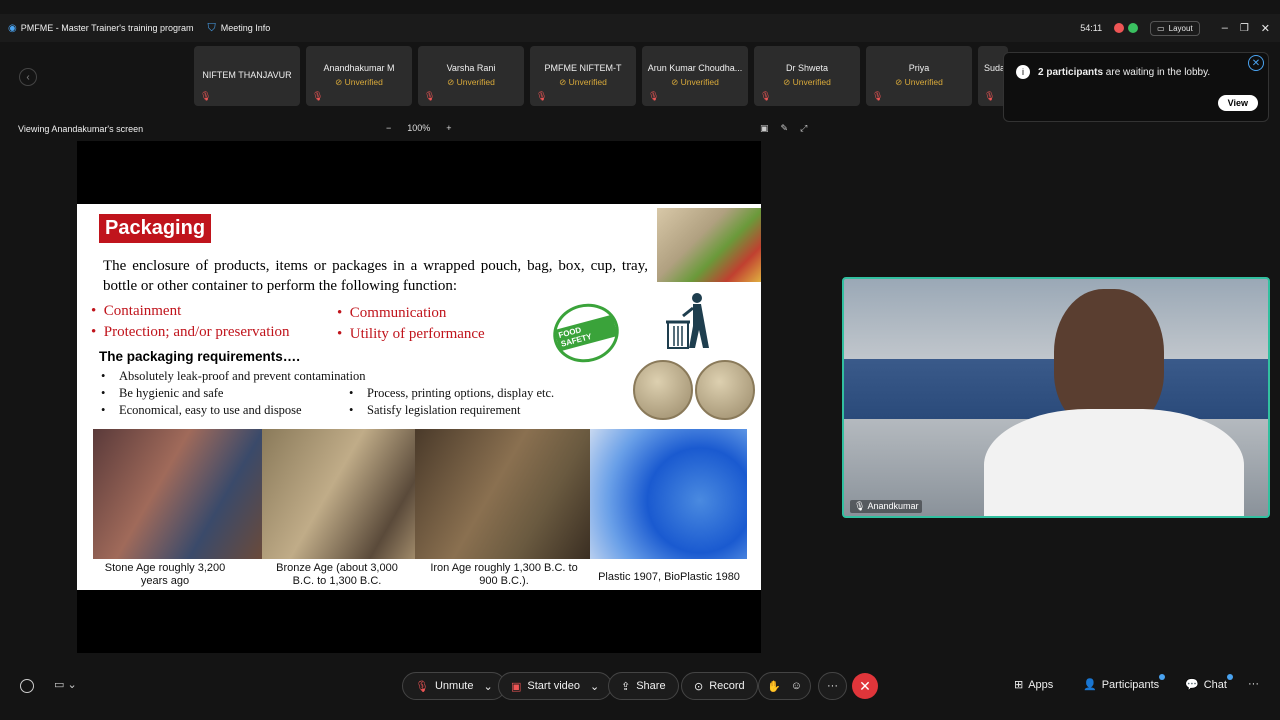  Describe the element at coordinates (1253, 684) in the screenshot. I see `overflow-menu-button: ···` at that location.